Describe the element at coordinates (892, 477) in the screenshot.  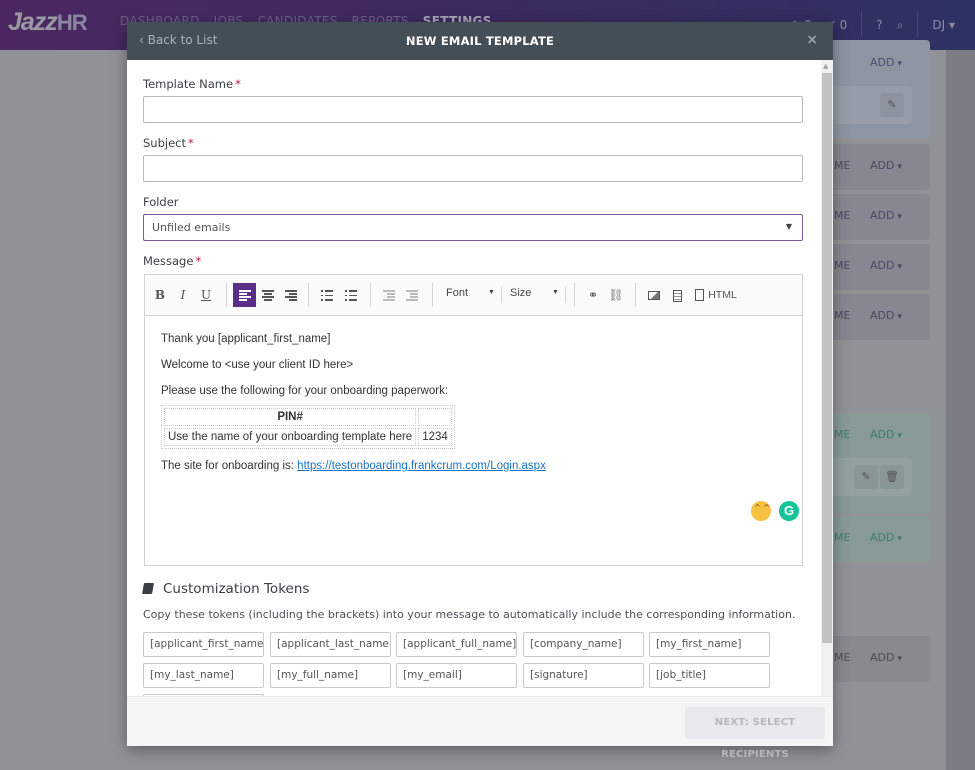
I see `trash-icon: 🗑` at that location.